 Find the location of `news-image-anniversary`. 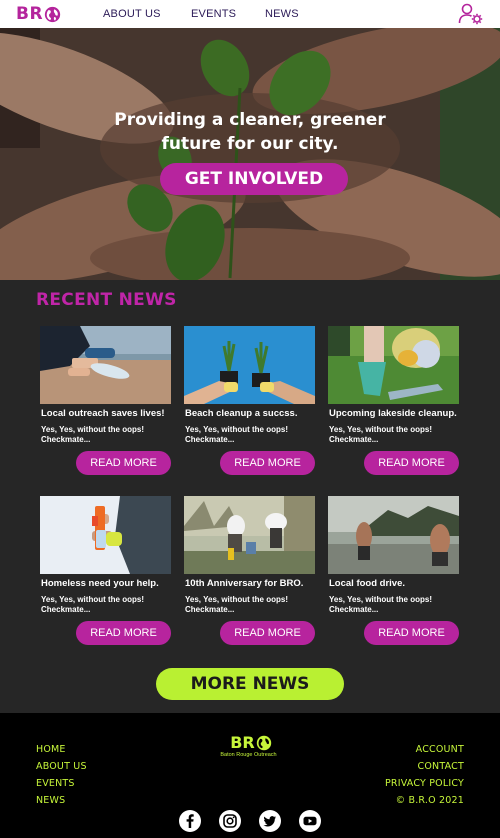

news-image-anniversary is located at coordinates (249, 535).